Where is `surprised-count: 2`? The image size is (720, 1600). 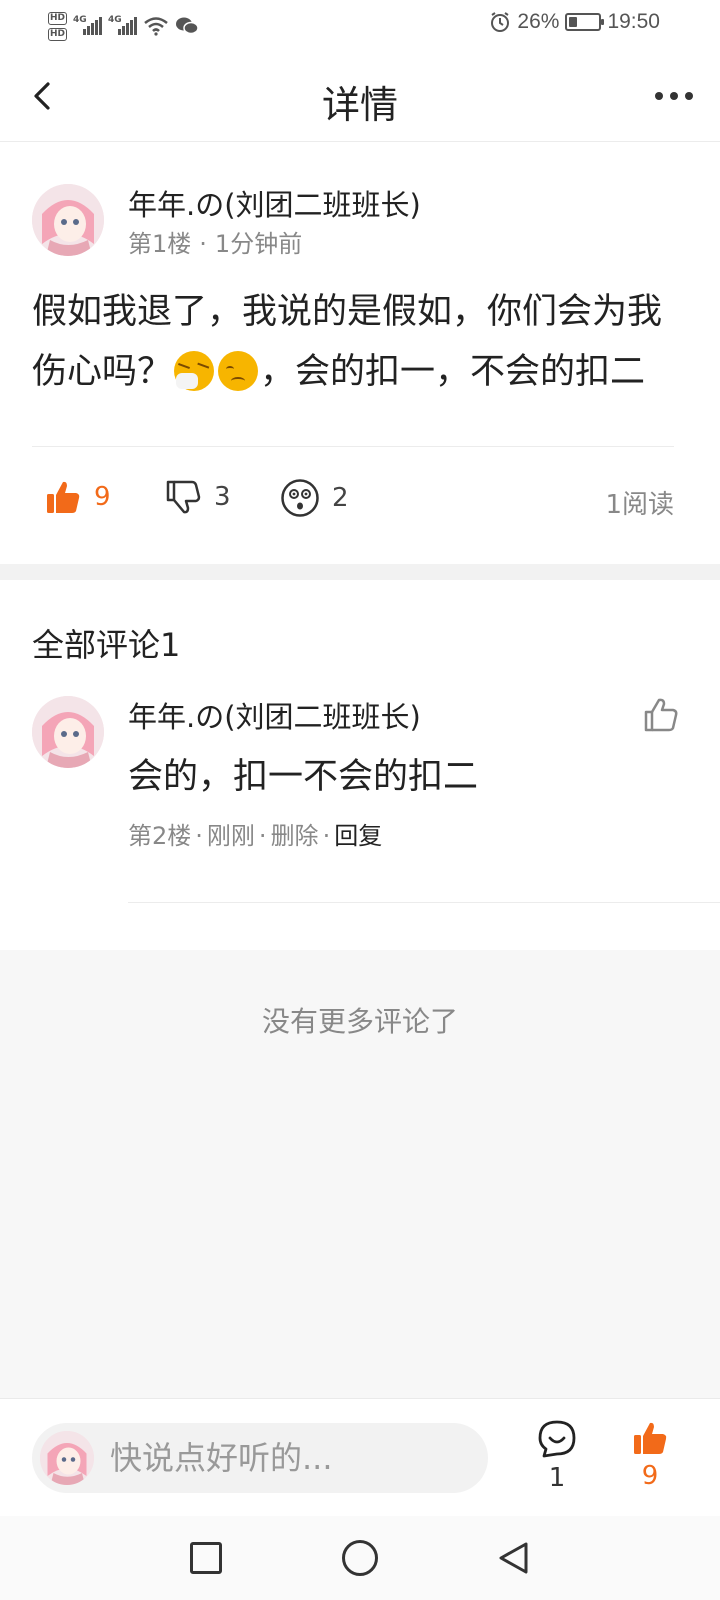 surprised-count: 2 is located at coordinates (340, 498).